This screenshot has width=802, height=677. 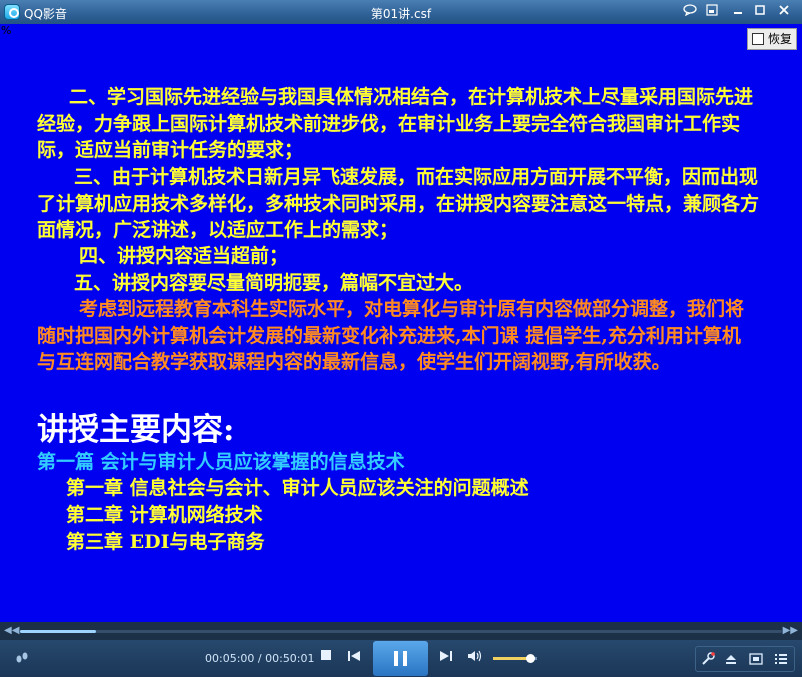 What do you see at coordinates (708, 660) in the screenshot?
I see `tools-icon` at bounding box center [708, 660].